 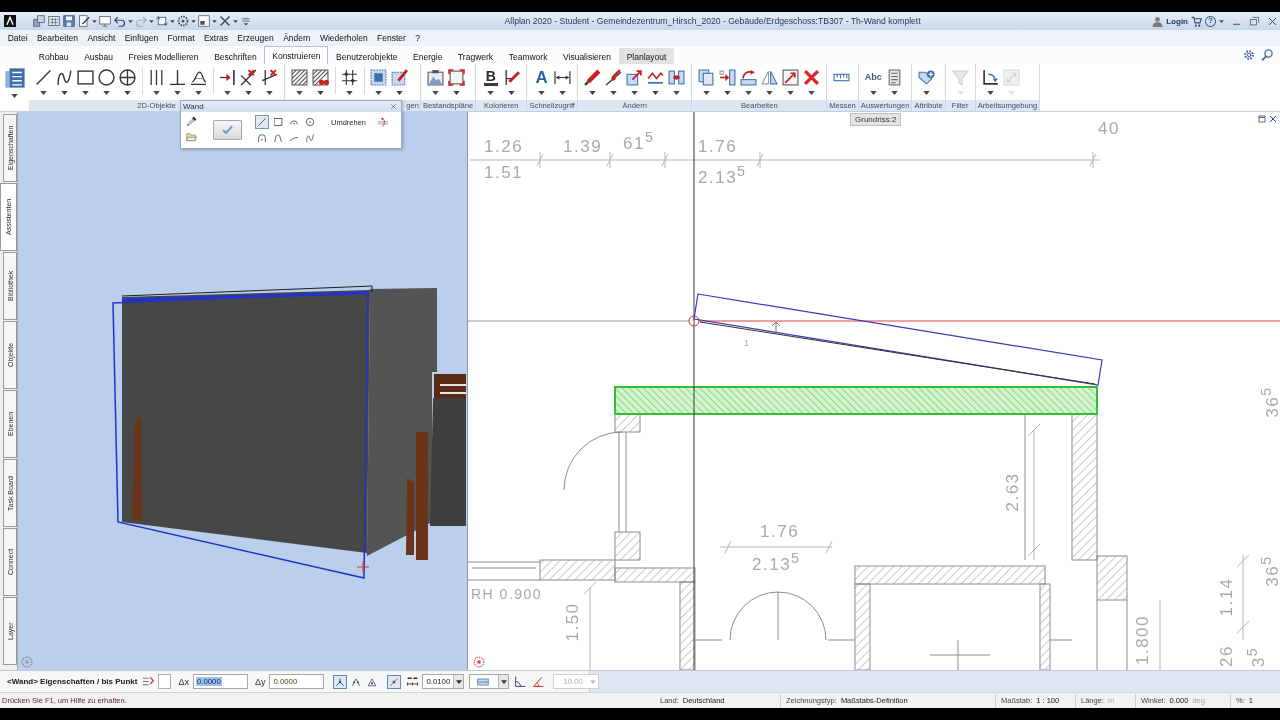 I want to click on abc-text-button: Abc, so click(x=873, y=77).